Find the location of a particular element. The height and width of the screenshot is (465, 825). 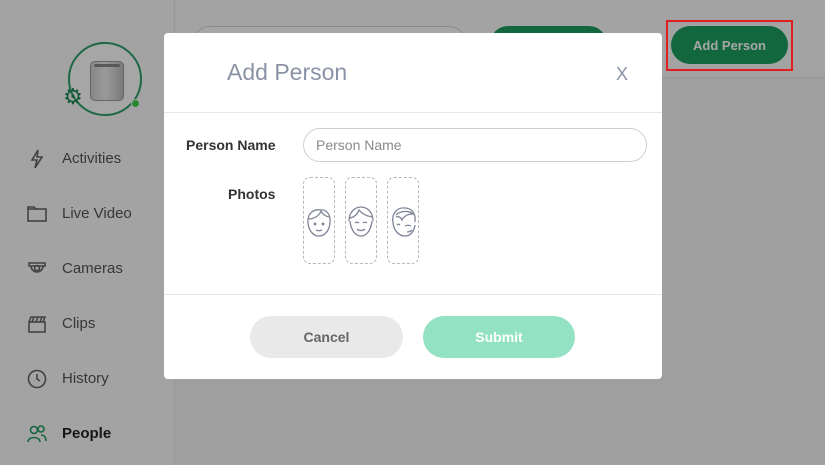

face-front-icon is located at coordinates (319, 222).